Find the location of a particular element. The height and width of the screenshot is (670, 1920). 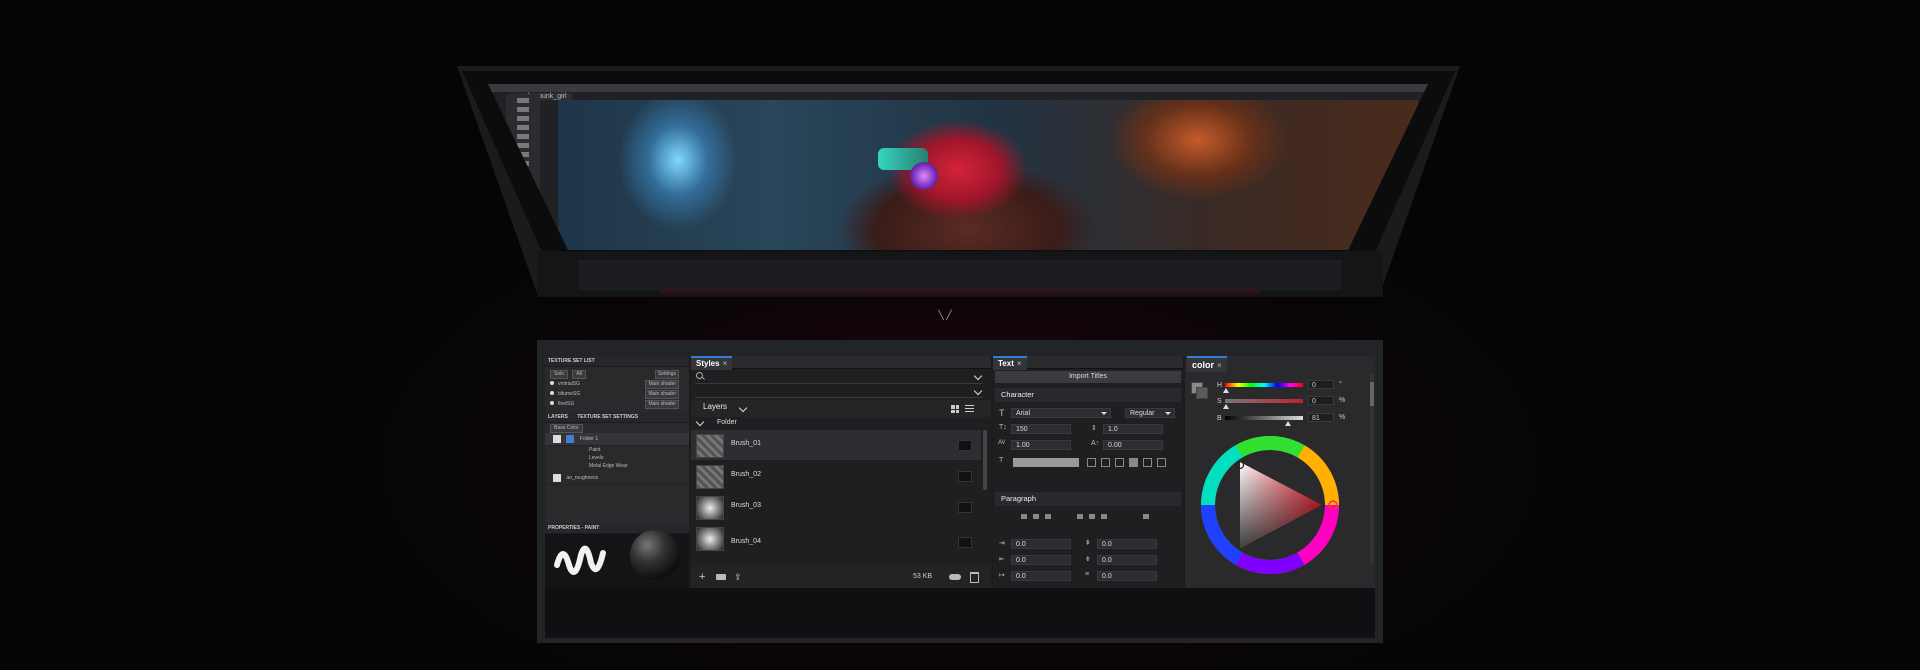

color-wheel-graphic is located at coordinates (1270, 505).